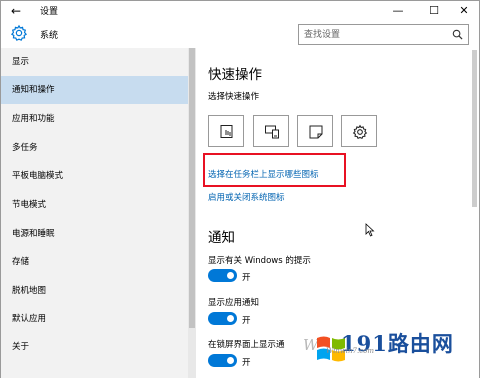  What do you see at coordinates (94, 205) in the screenshot?
I see `sidebar-item-battery-saver: 节电模式` at bounding box center [94, 205].